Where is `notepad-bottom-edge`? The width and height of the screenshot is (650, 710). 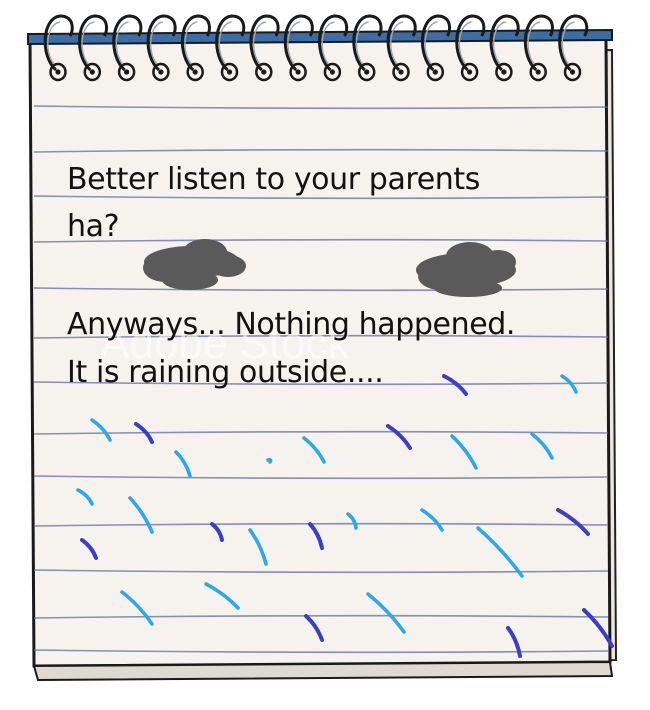
notepad-bottom-edge is located at coordinates (323, 671).